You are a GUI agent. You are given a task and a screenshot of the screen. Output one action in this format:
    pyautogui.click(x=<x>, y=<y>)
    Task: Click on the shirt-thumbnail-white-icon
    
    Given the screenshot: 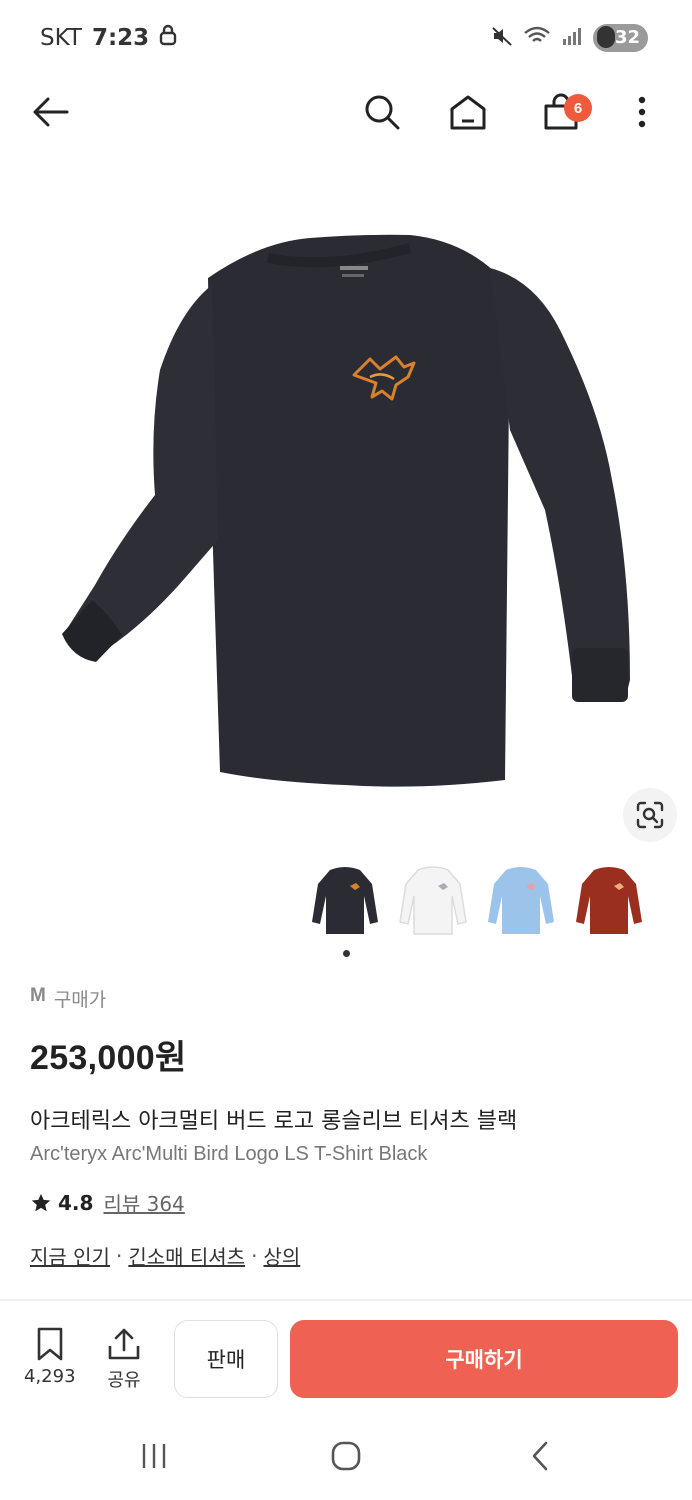 What is the action you would take?
    pyautogui.click(x=433, y=900)
    